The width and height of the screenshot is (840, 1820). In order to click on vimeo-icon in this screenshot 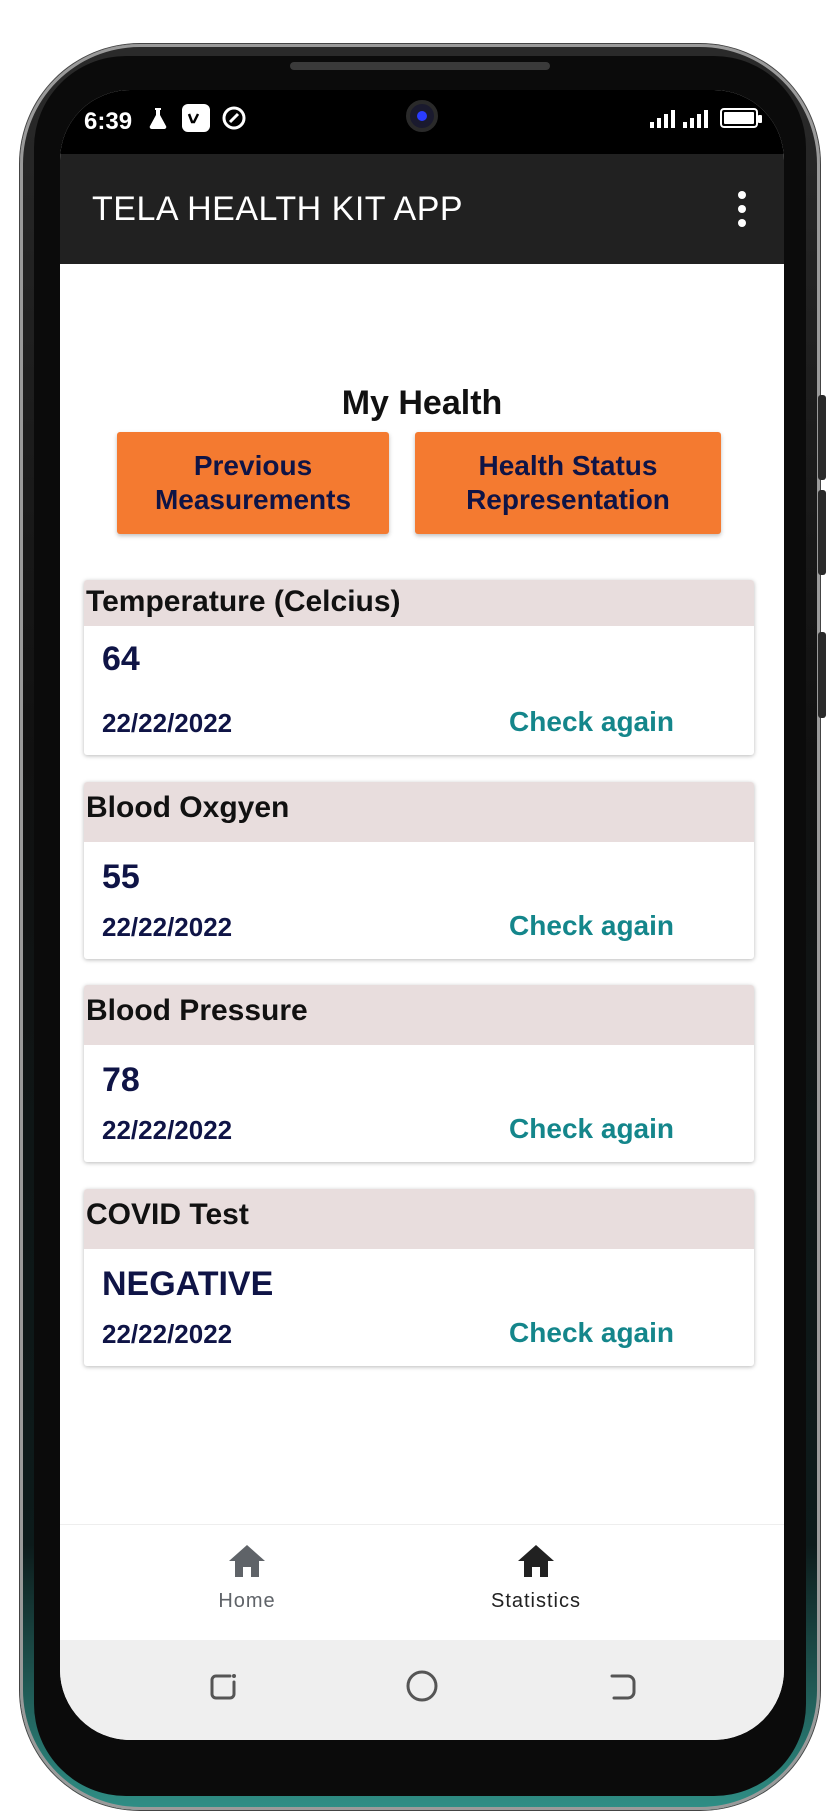, I will do `click(196, 118)`.